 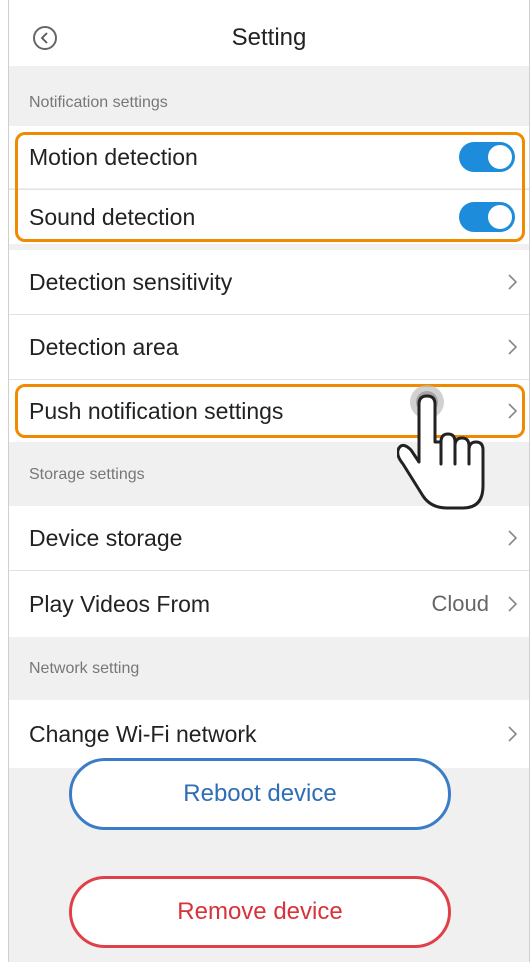 What do you see at coordinates (87, 474) in the screenshot?
I see `section-label-storage: Storage settings` at bounding box center [87, 474].